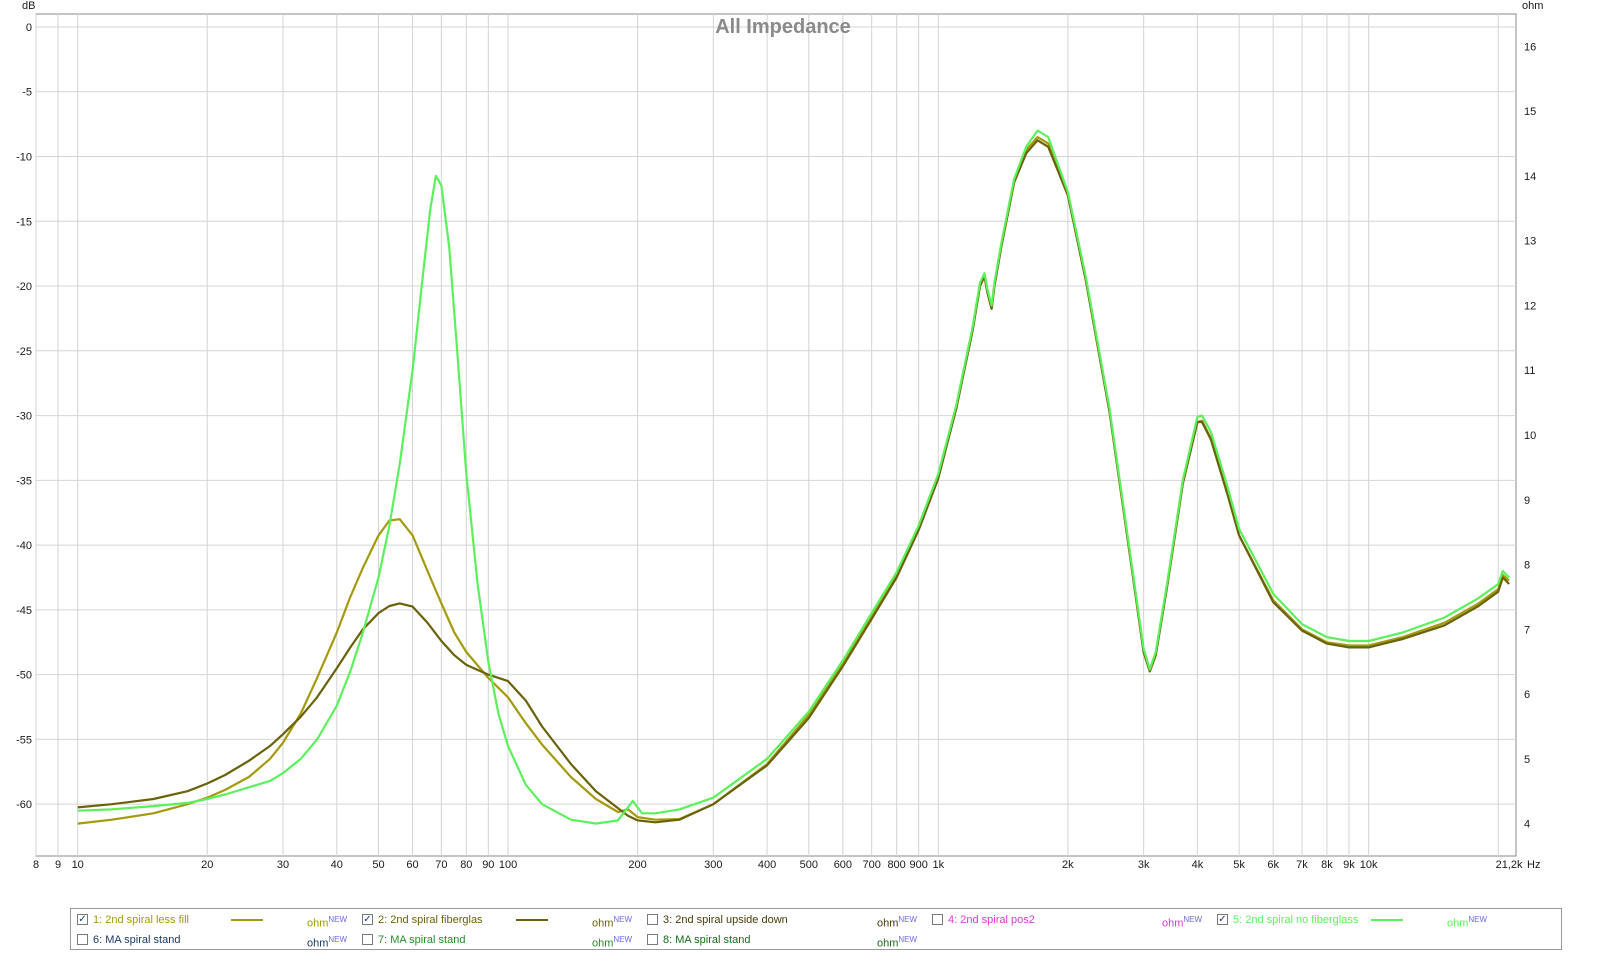 Image resolution: width=1617 pixels, height=953 pixels. I want to click on legend-unit-7: ohmNEW, so click(612, 942).